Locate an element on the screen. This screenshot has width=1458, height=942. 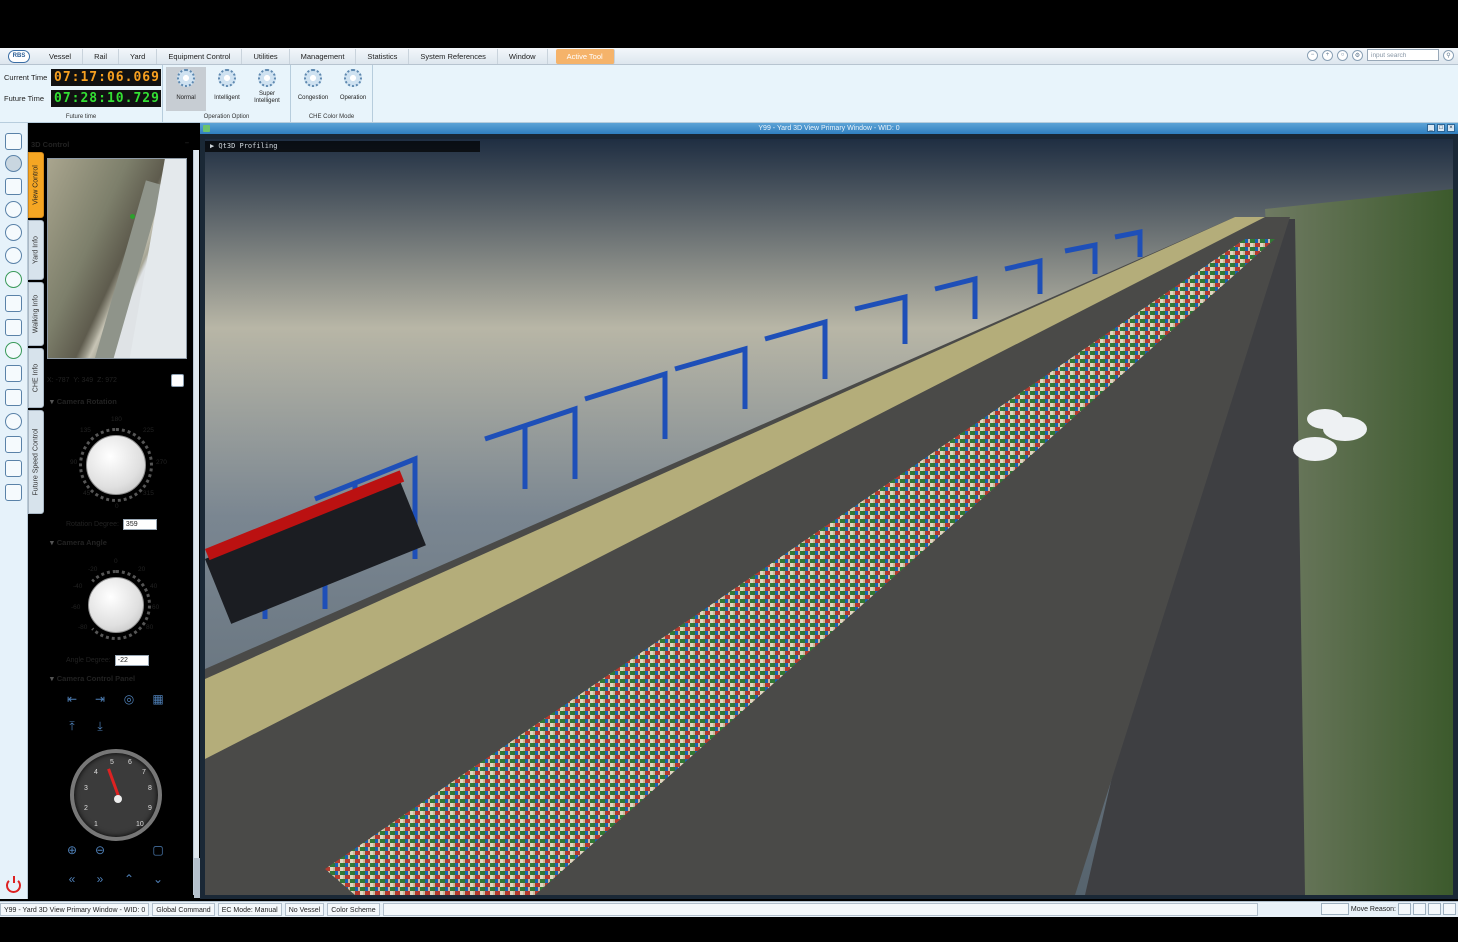
status-layout-1-icon is located at coordinates (1404, 909).